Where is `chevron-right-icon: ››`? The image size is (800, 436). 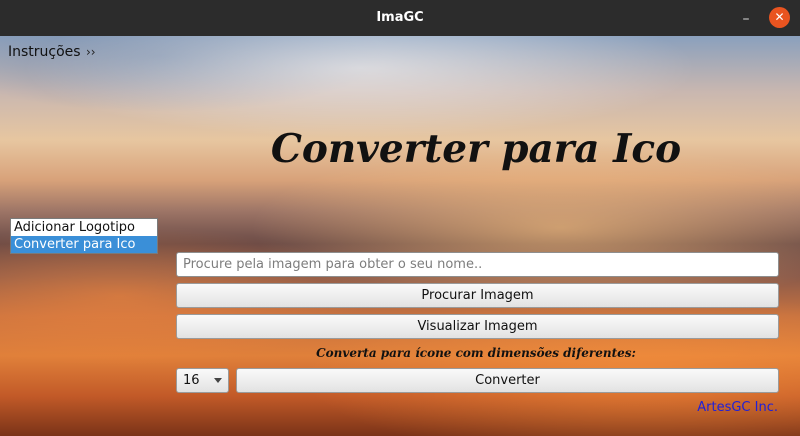 chevron-right-icon: ›› is located at coordinates (91, 52).